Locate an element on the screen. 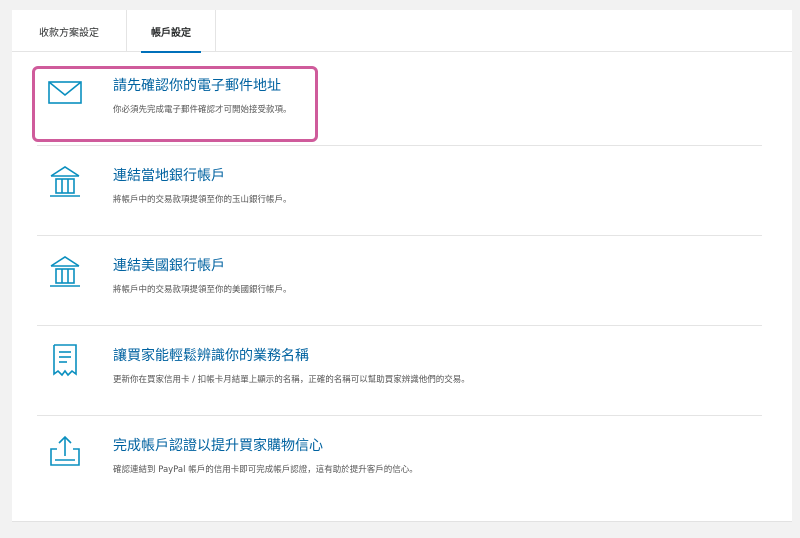 The height and width of the screenshot is (538, 800). tab-payment-settings: 收款方案設定 is located at coordinates (69, 31).